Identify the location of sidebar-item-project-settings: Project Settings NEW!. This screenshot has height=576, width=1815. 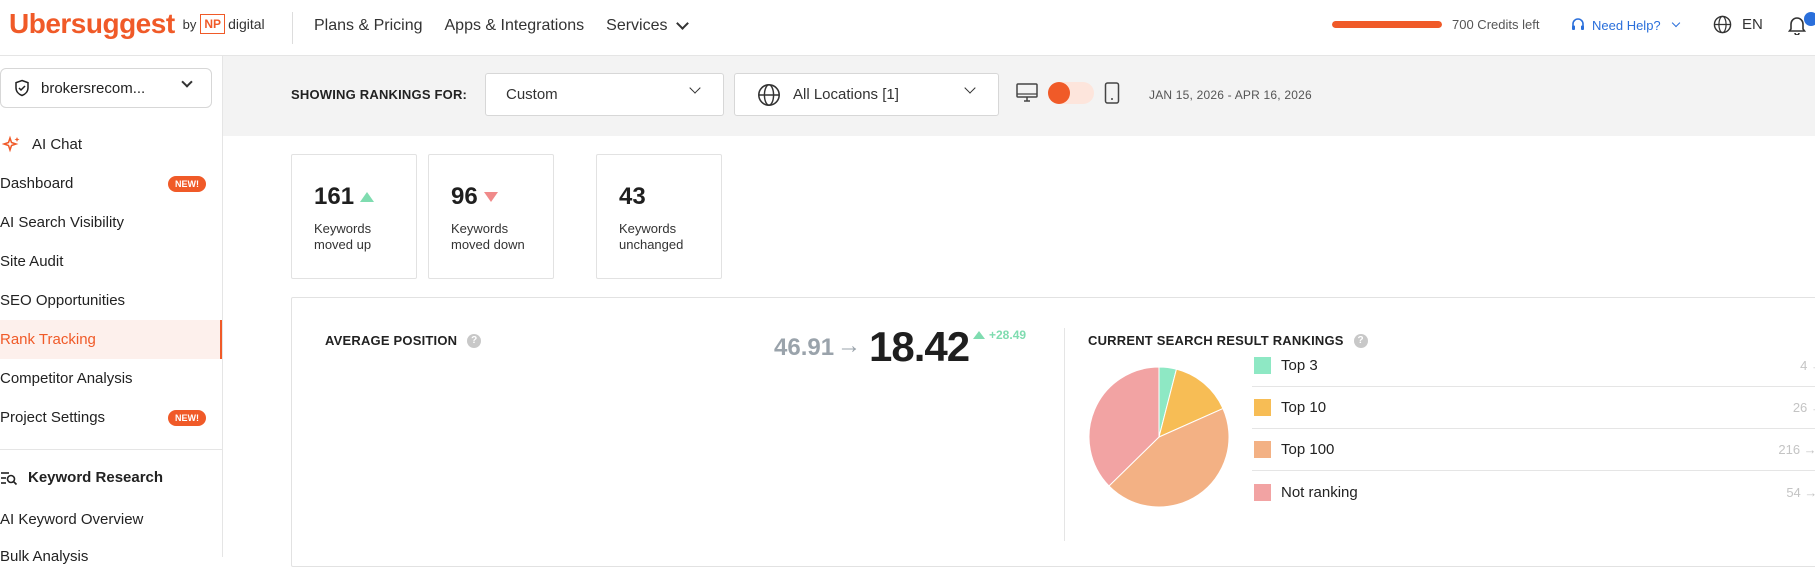
(111, 417).